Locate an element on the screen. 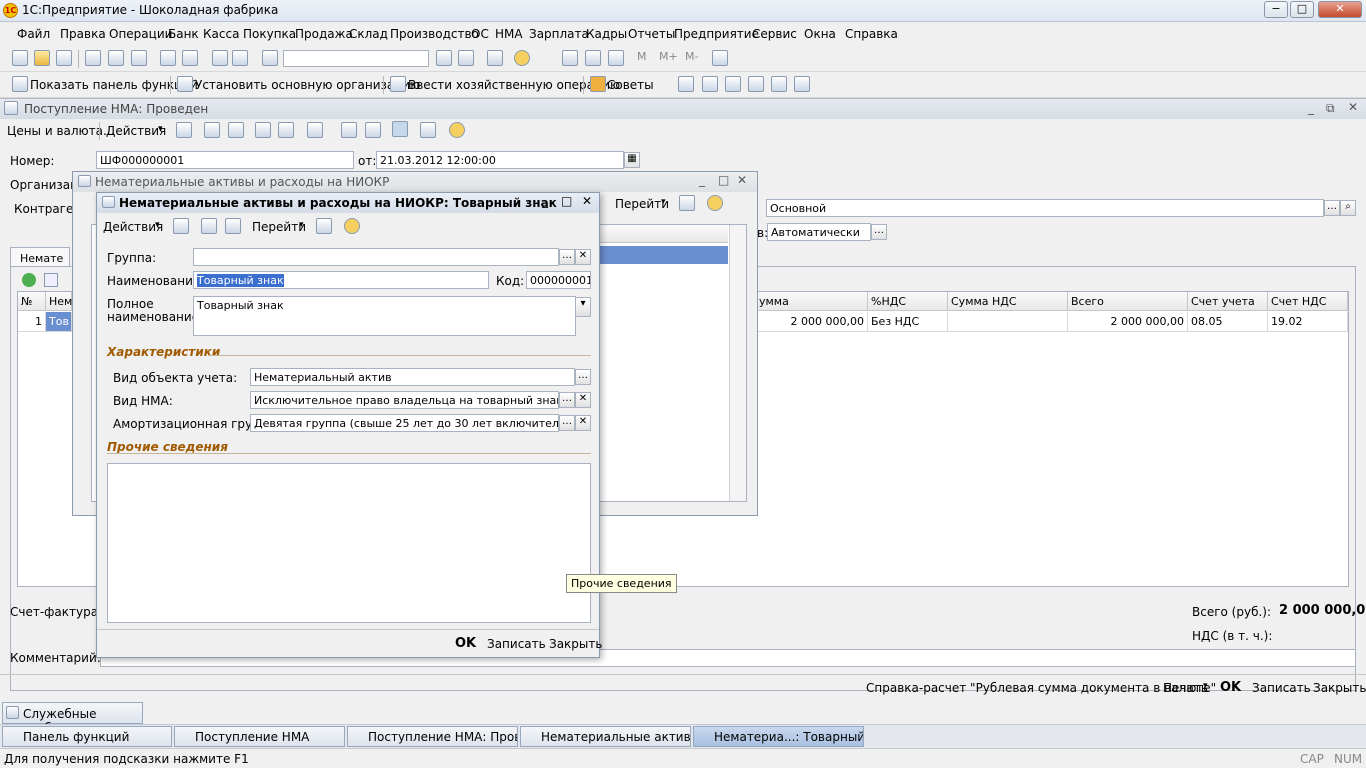  doc-refresh-icon is located at coordinates (212, 130).